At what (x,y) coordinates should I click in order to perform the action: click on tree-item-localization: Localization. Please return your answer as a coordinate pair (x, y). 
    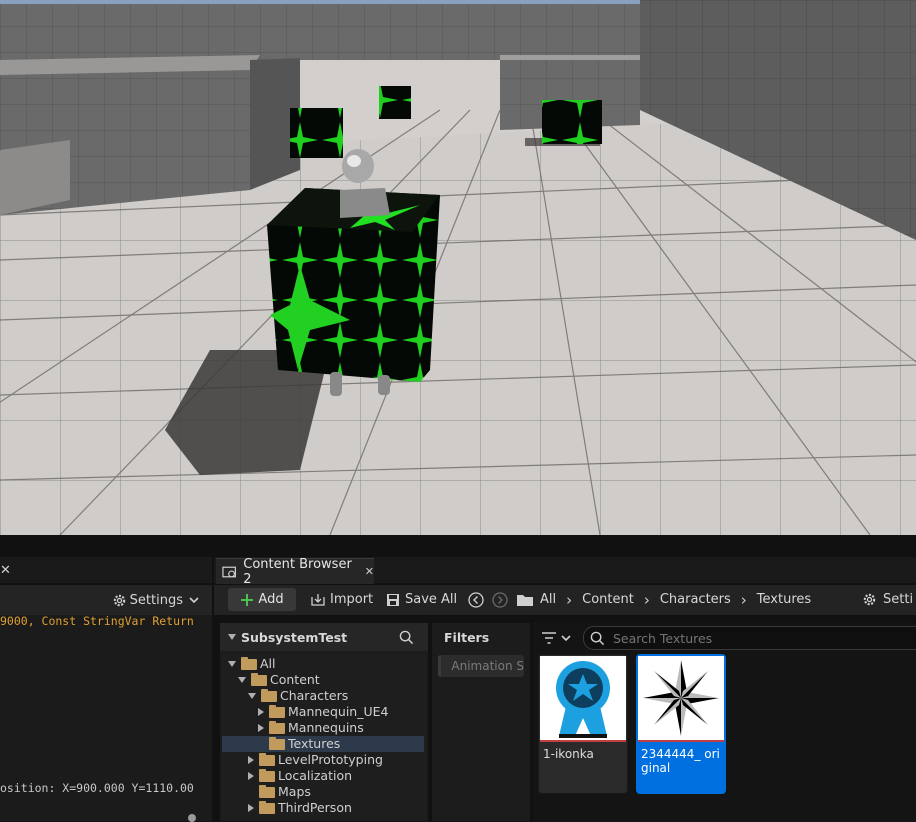
    Looking at the image, I should click on (336, 776).